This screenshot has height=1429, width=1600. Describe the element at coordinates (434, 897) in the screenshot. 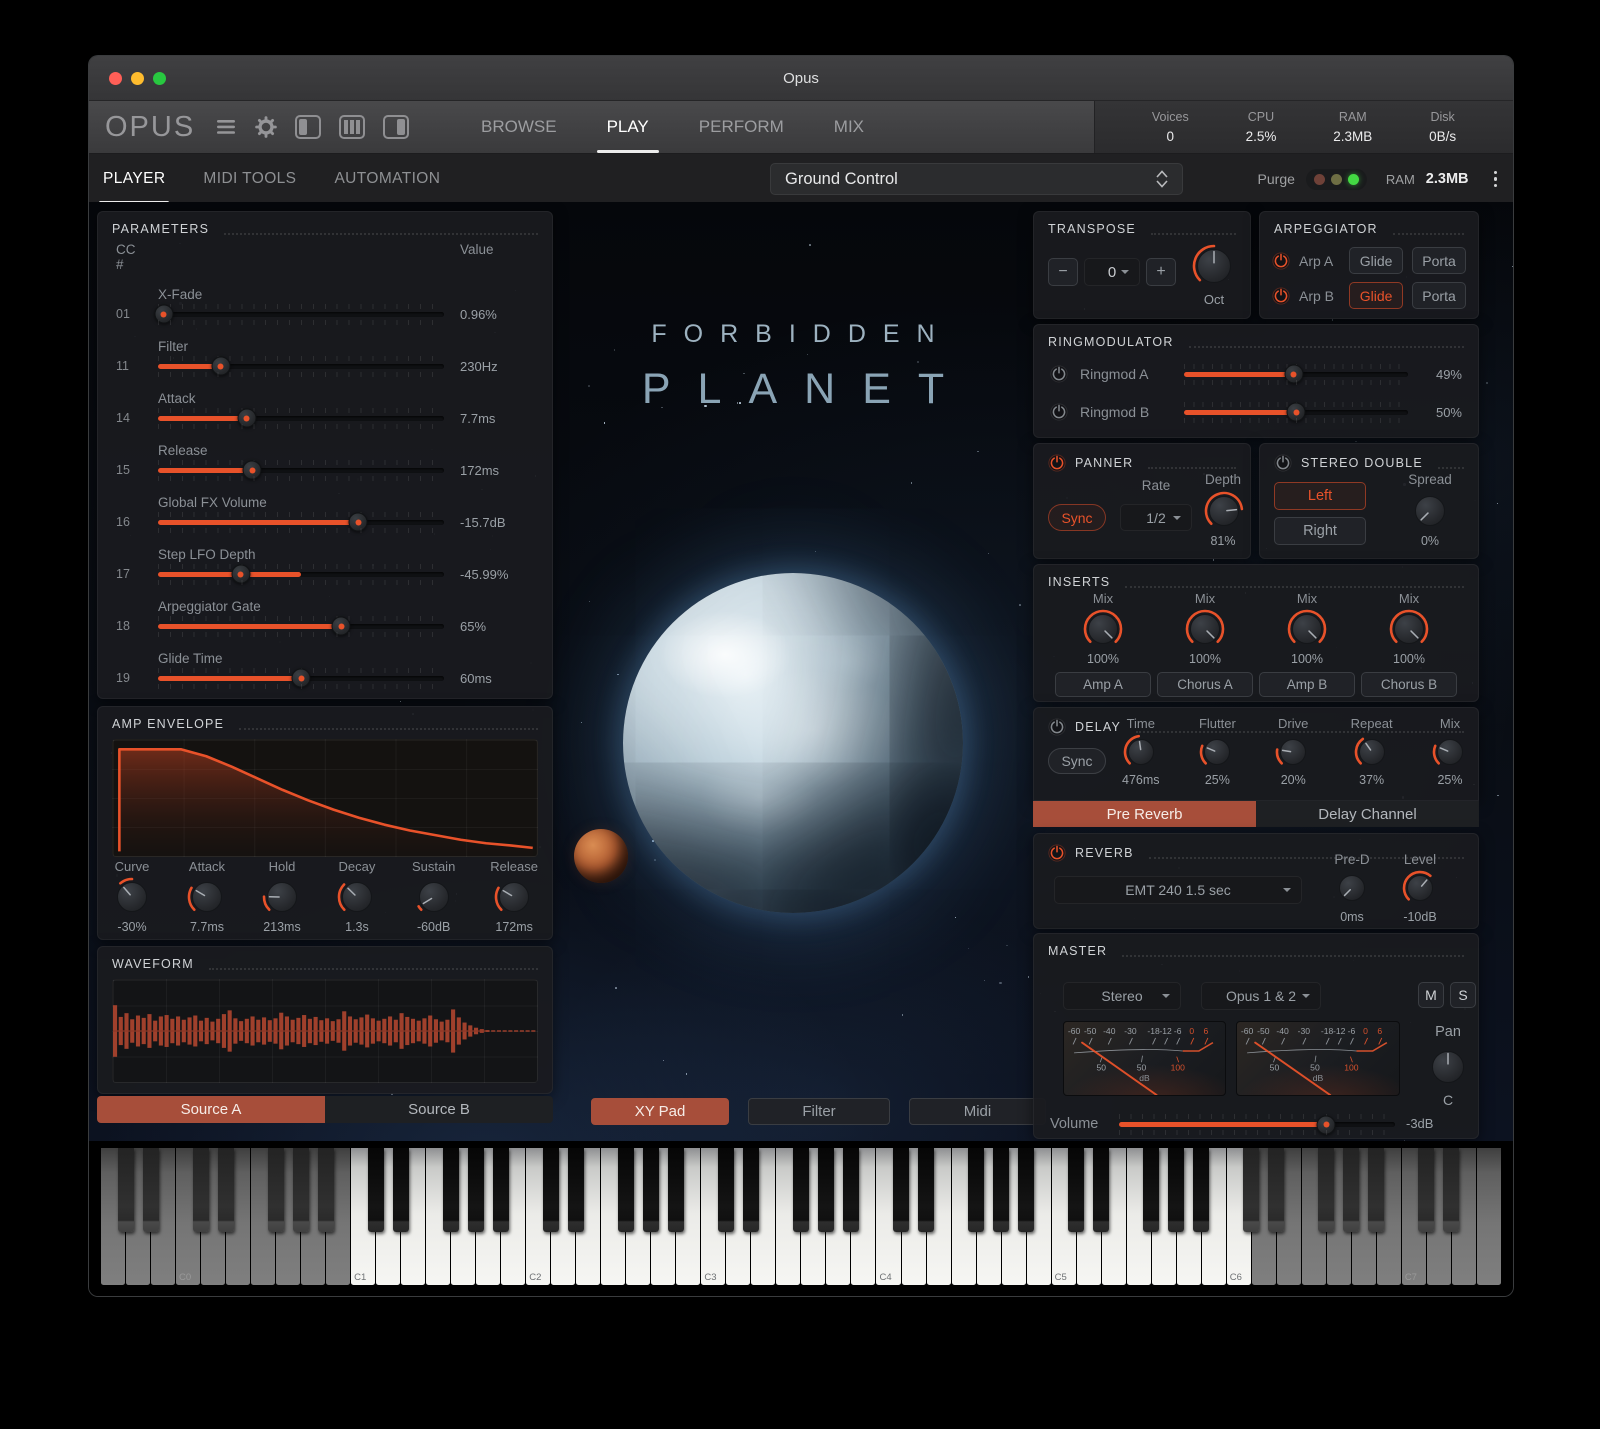

I see `sustain-knob` at that location.